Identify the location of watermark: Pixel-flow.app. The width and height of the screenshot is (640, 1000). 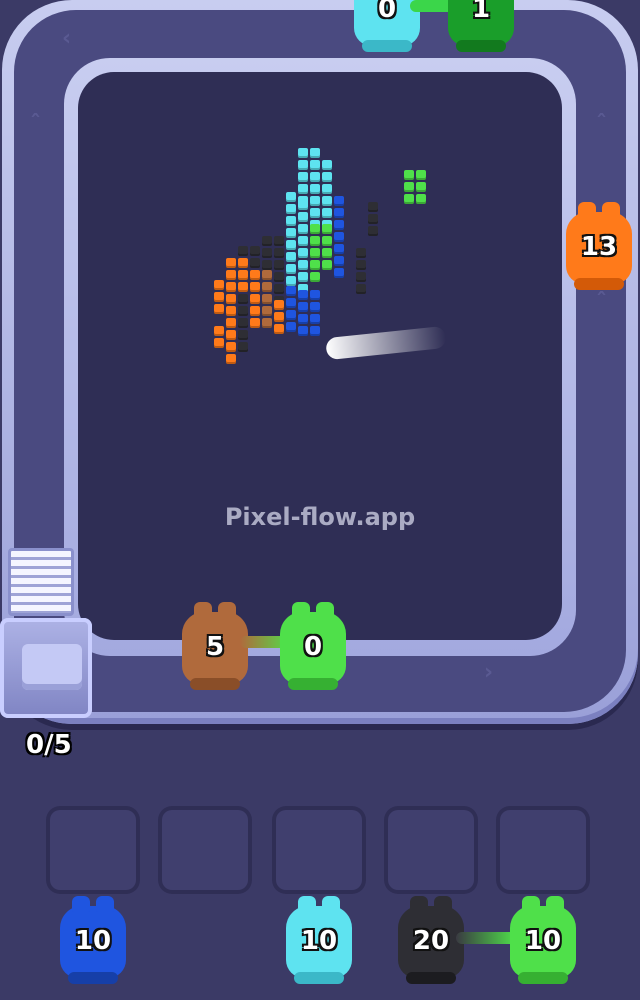
(320, 517).